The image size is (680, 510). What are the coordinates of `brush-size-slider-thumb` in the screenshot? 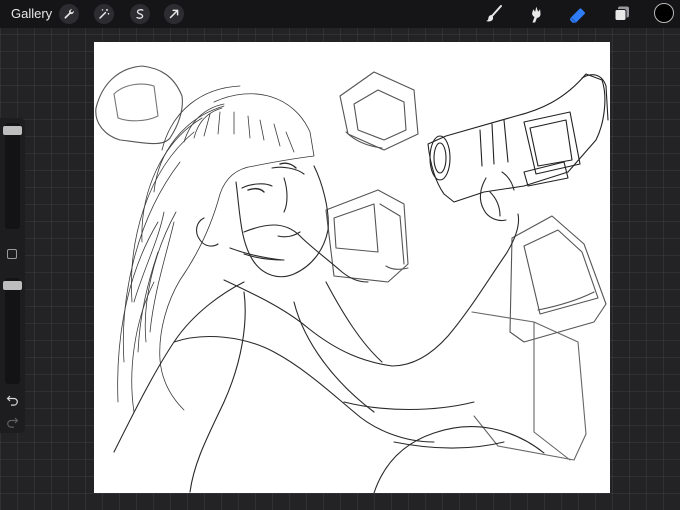 It's located at (12, 130).